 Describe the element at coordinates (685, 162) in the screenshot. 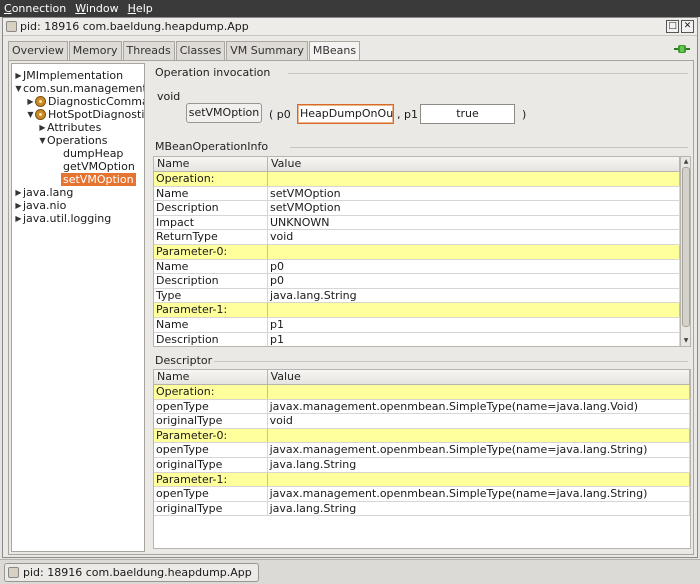

I see `scroll-up-icon: ▲` at that location.